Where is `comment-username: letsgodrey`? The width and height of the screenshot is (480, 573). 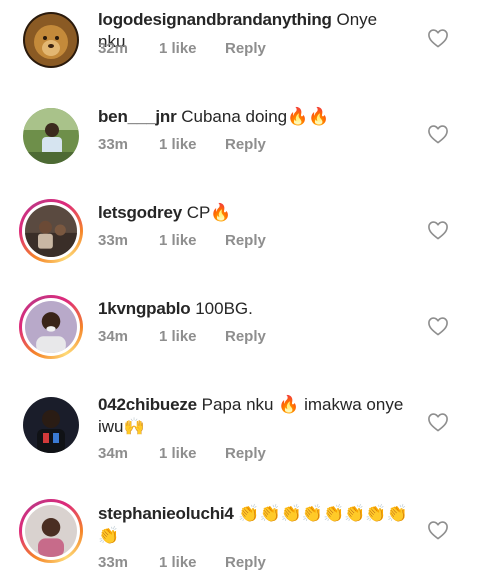
comment-username: letsgodrey is located at coordinates (140, 212).